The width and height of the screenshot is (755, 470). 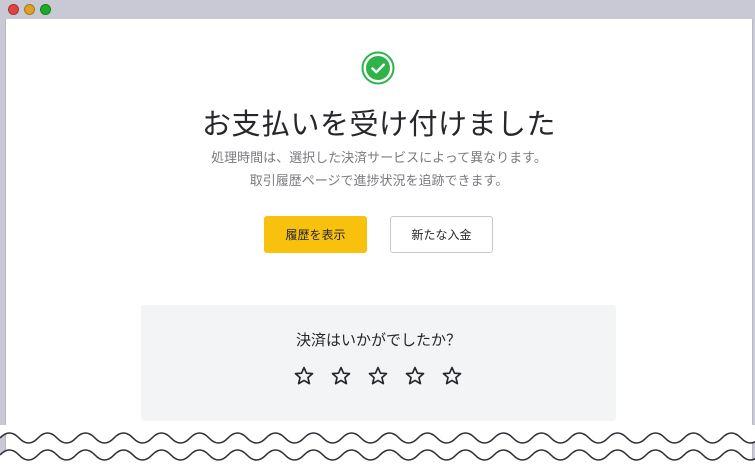 I want to click on new-deposit-button: 新たな入金, so click(x=441, y=234).